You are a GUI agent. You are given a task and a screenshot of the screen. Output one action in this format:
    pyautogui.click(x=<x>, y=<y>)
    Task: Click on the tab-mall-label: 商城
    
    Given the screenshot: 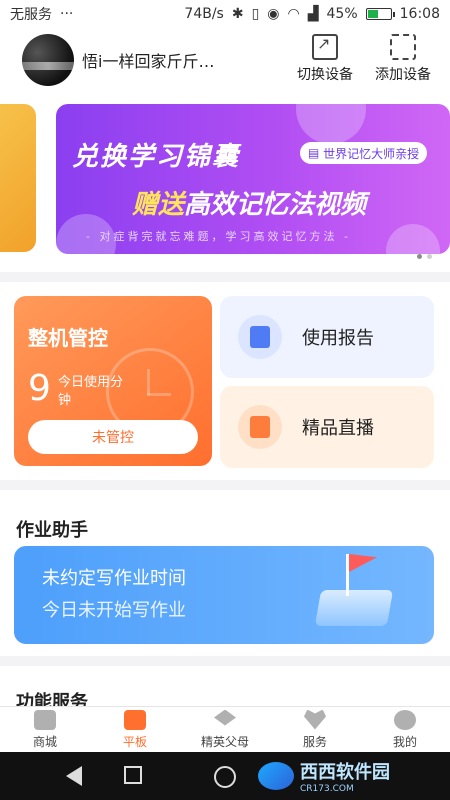 What is the action you would take?
    pyautogui.click(x=44, y=741)
    